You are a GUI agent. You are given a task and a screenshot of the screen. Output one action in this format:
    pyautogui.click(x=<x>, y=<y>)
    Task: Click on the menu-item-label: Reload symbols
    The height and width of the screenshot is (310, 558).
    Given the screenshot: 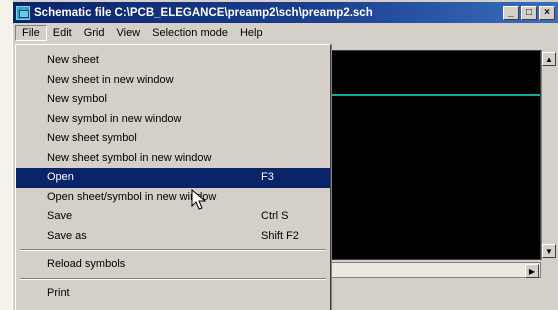 What is the action you would take?
    pyautogui.click(x=86, y=264)
    